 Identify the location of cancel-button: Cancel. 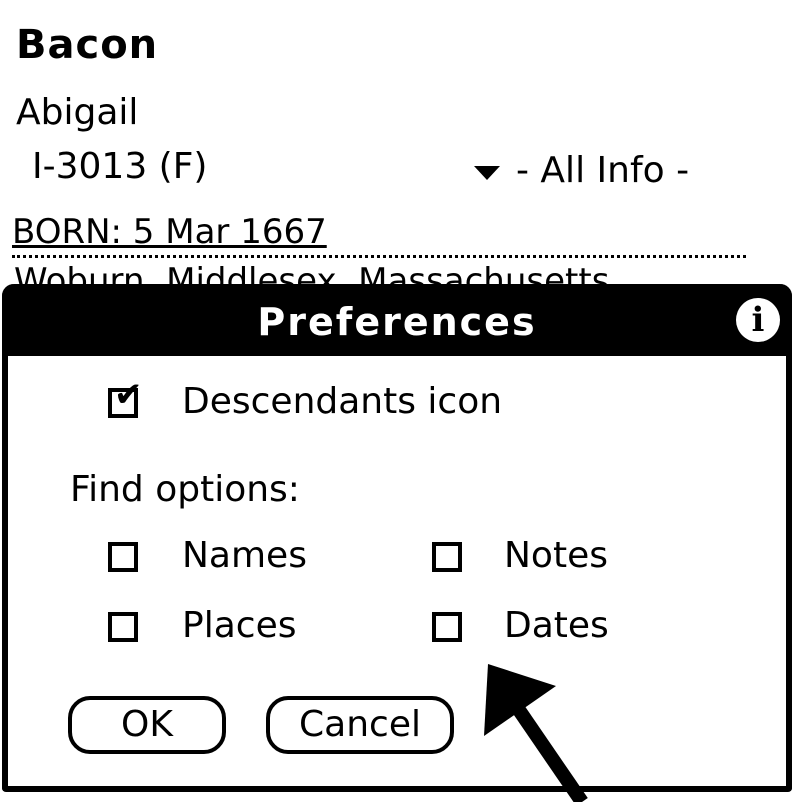
(360, 725).